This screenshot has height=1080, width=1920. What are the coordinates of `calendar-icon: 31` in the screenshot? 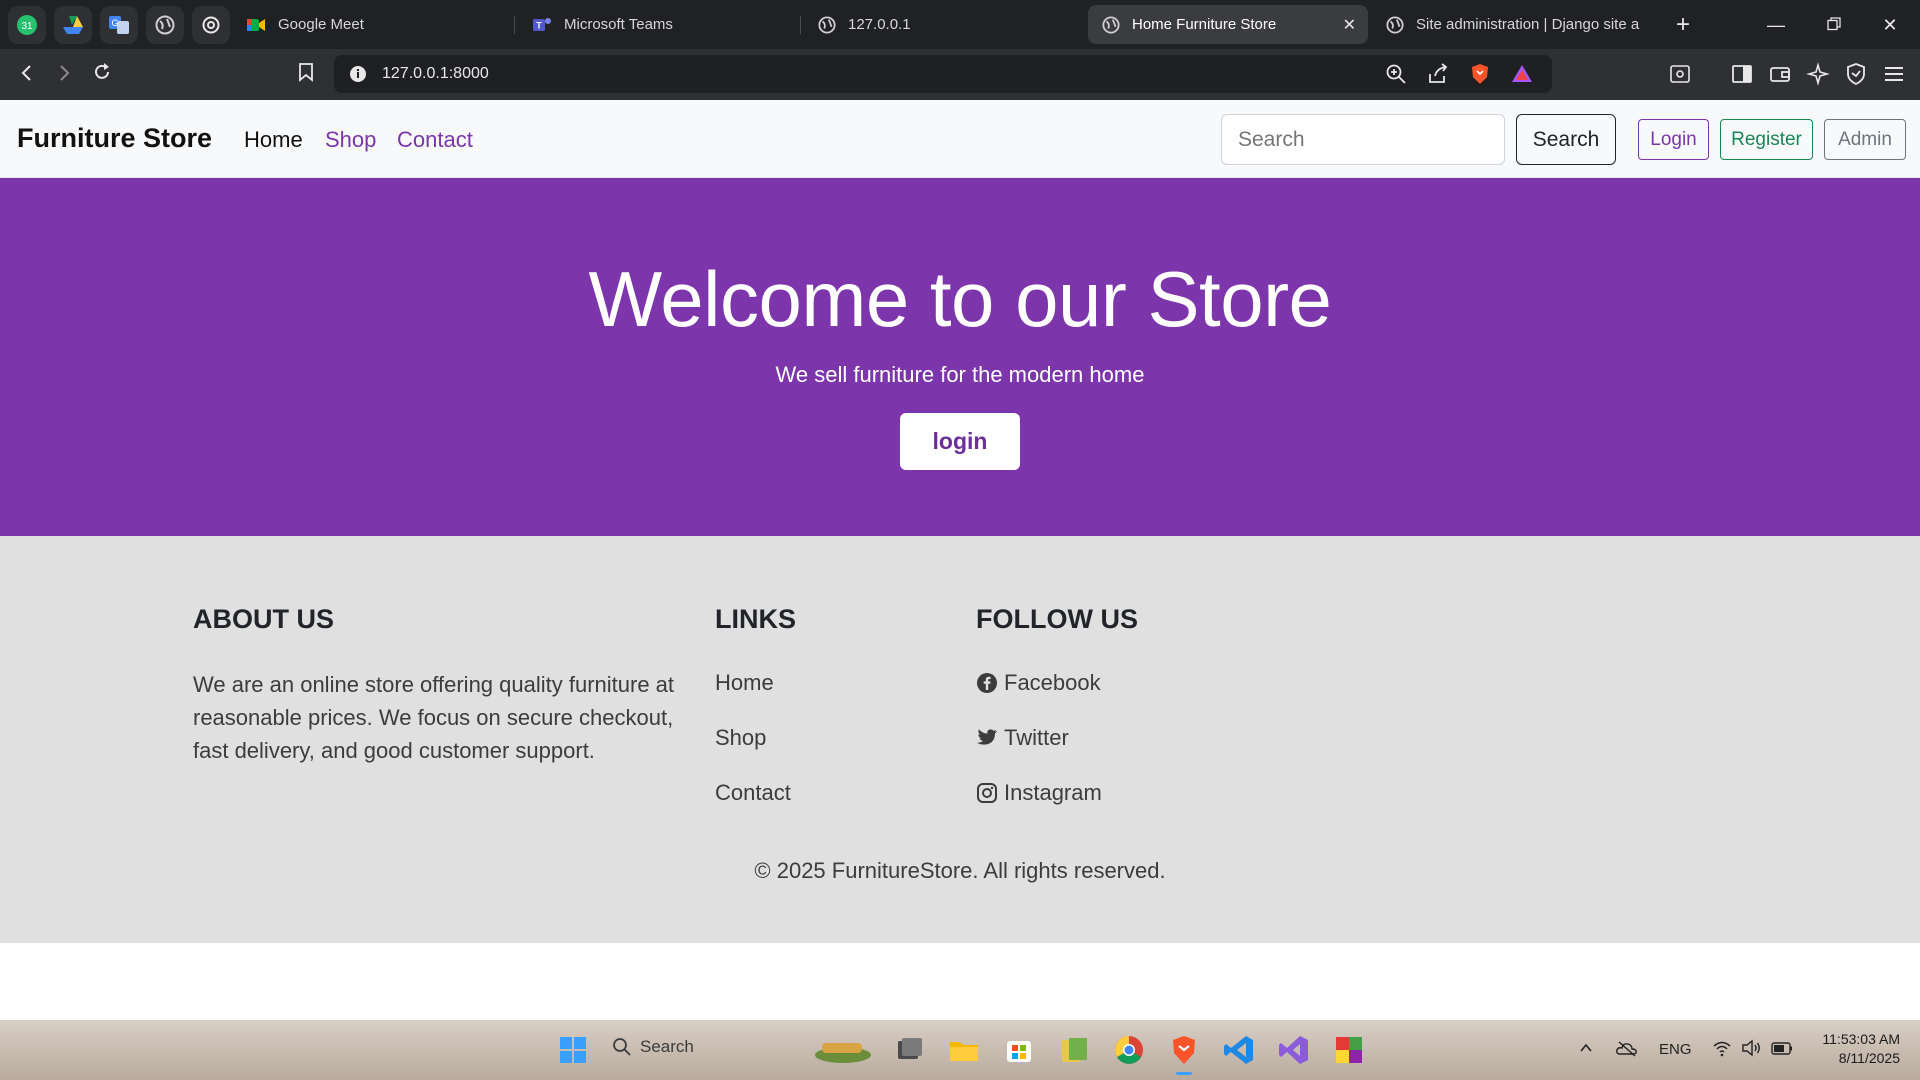 It's located at (27, 24).